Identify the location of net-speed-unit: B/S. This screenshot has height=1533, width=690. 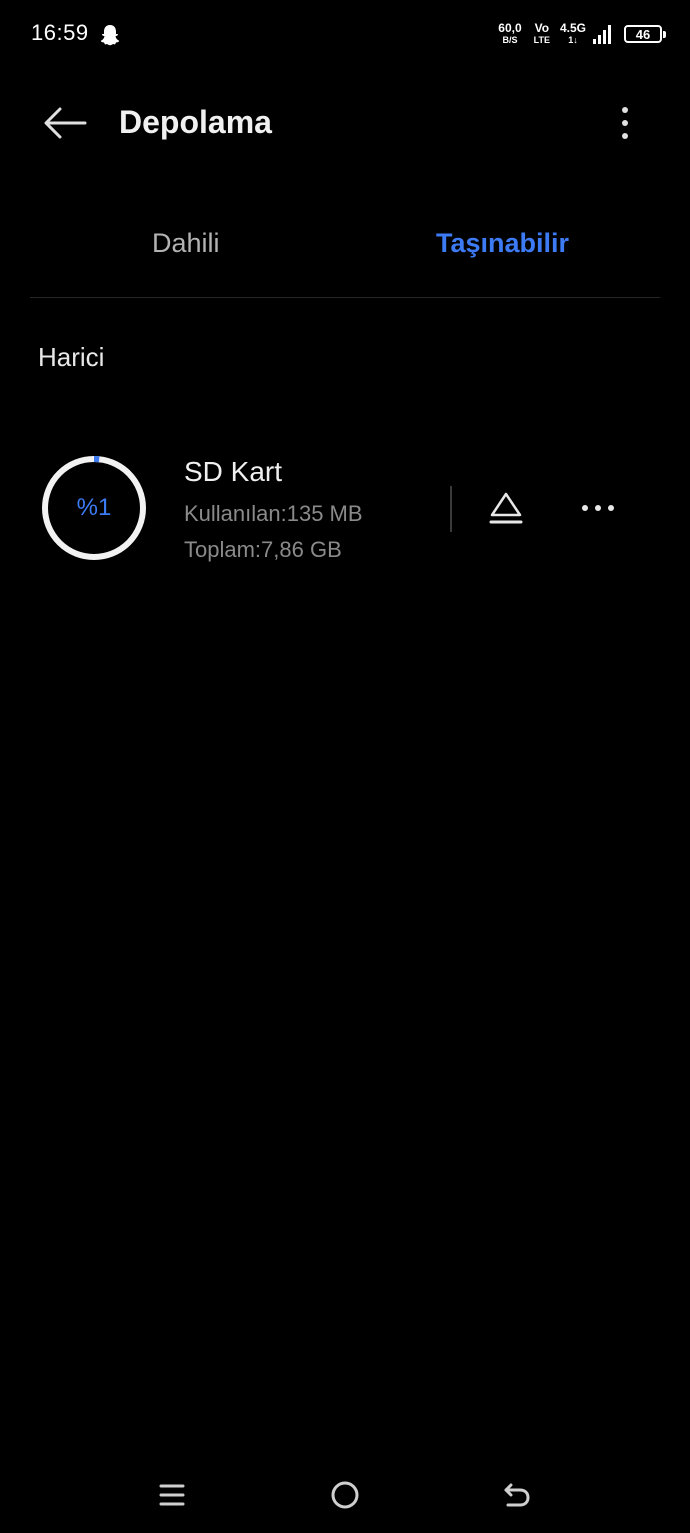
(510, 40).